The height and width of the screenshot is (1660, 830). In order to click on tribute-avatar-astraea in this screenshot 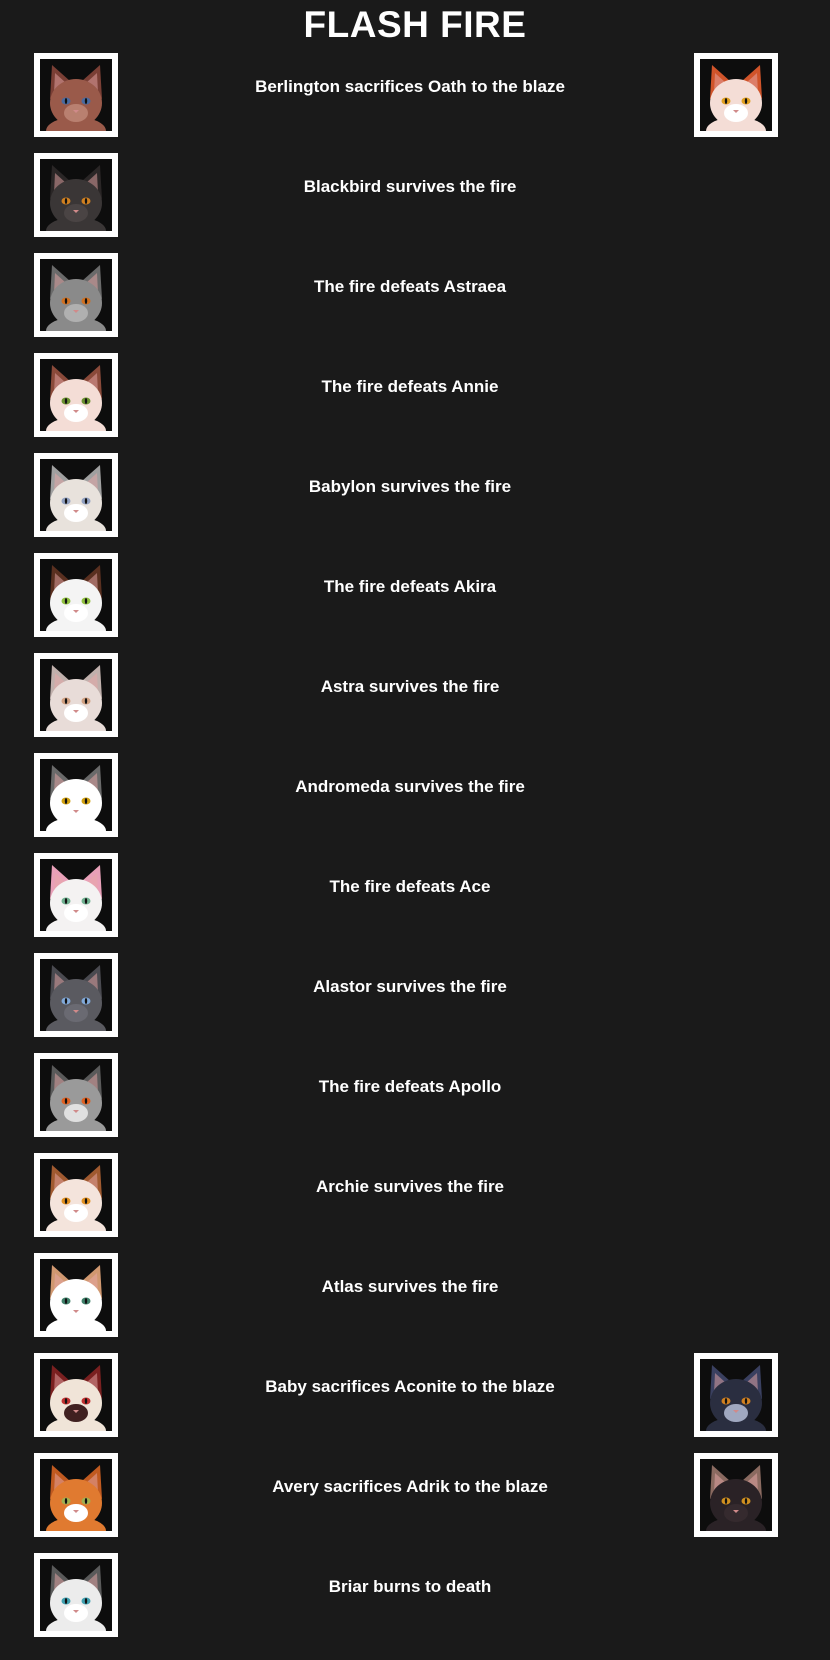, I will do `click(76, 295)`.